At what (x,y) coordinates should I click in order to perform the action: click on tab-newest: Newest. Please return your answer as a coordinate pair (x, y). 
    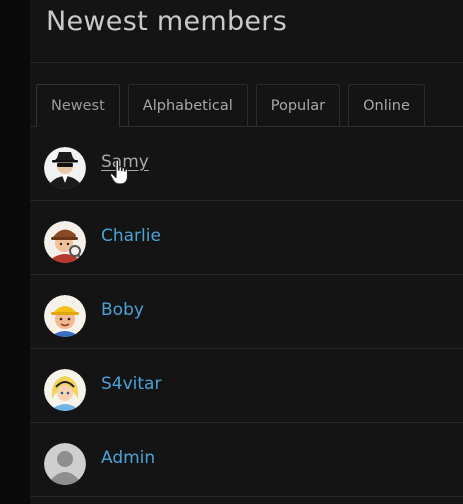
    Looking at the image, I should click on (78, 105).